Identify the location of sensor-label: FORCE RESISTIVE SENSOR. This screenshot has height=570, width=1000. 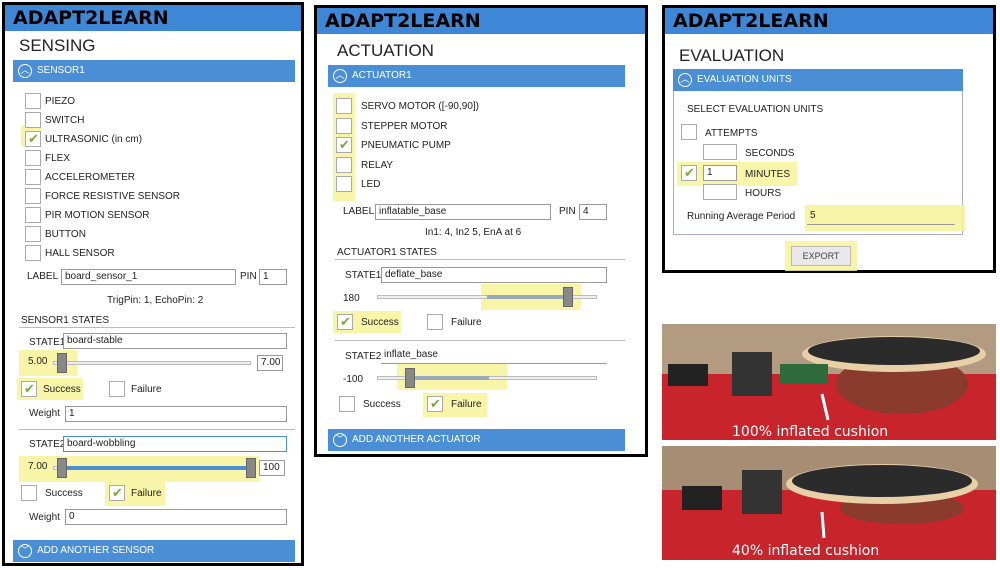
(113, 196).